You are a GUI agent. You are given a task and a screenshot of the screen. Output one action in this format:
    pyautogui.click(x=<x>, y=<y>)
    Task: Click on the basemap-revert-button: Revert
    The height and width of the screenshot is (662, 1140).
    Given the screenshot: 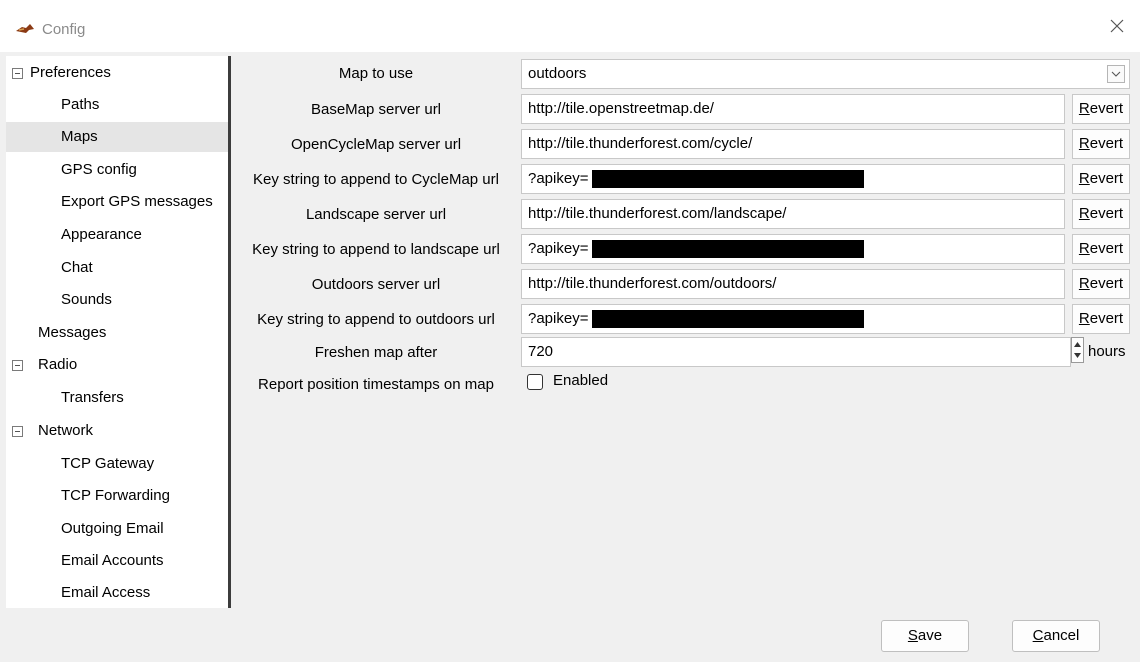 What is the action you would take?
    pyautogui.click(x=1101, y=109)
    